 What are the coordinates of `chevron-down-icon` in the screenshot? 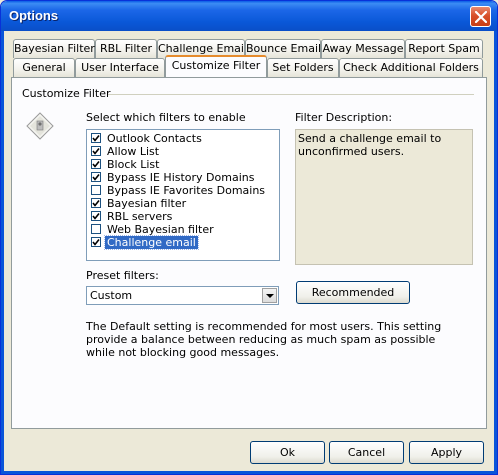 It's located at (270, 296).